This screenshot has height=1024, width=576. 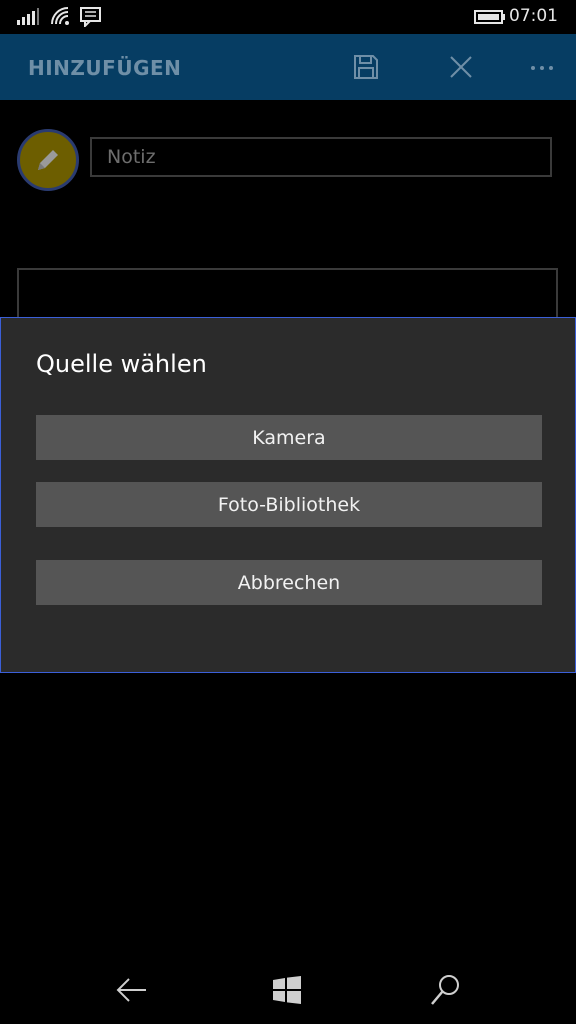 What do you see at coordinates (542, 68) in the screenshot?
I see `more-icon` at bounding box center [542, 68].